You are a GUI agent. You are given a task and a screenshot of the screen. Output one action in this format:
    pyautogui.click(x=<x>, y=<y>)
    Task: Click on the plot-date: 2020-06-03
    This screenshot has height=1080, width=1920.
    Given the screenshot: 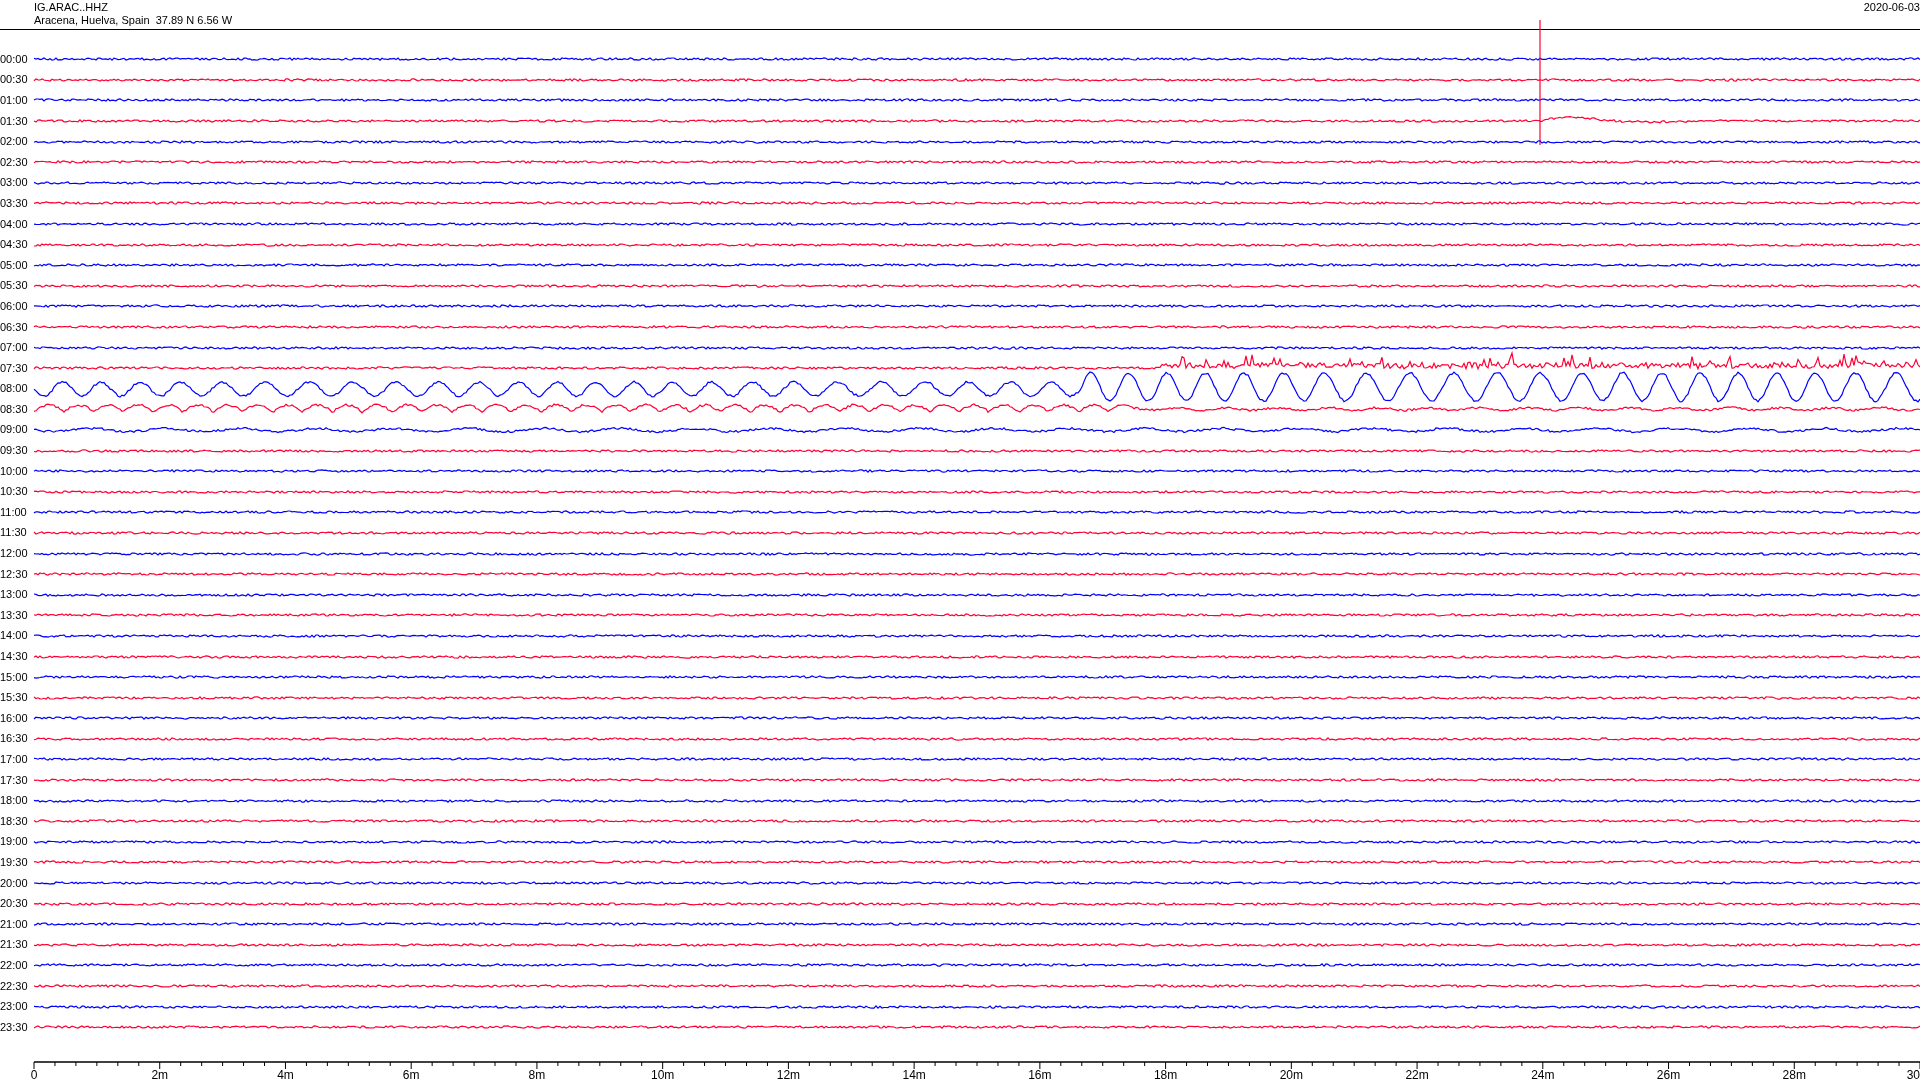 What is the action you would take?
    pyautogui.click(x=1891, y=7)
    